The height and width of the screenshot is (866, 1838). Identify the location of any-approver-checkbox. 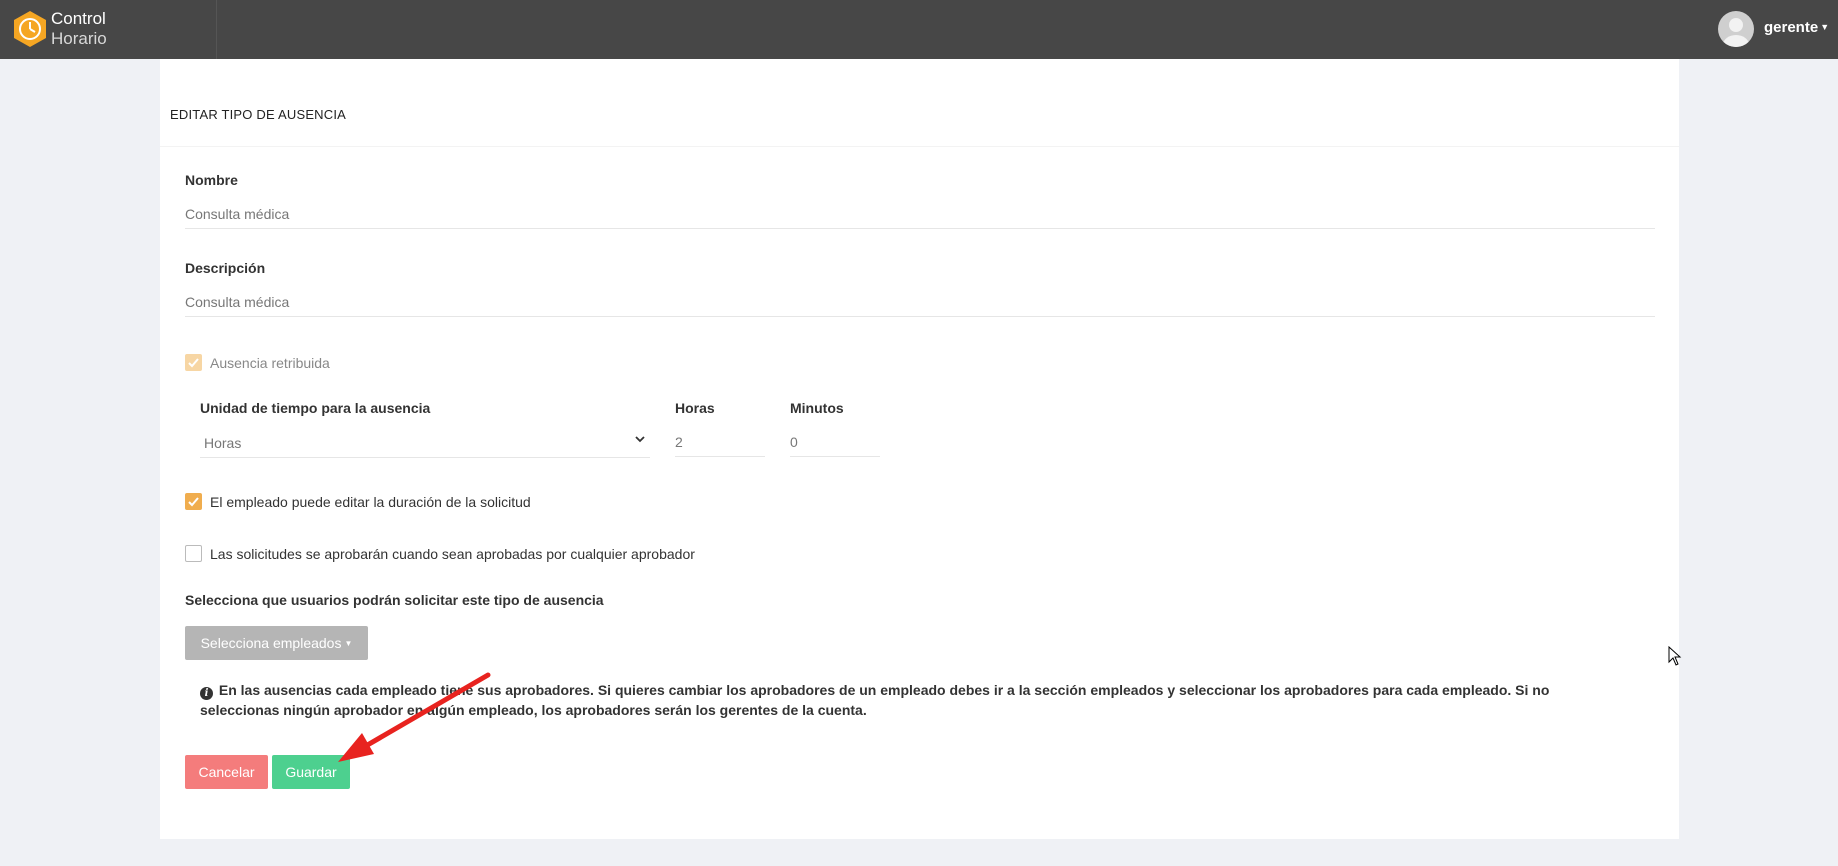
(193, 553).